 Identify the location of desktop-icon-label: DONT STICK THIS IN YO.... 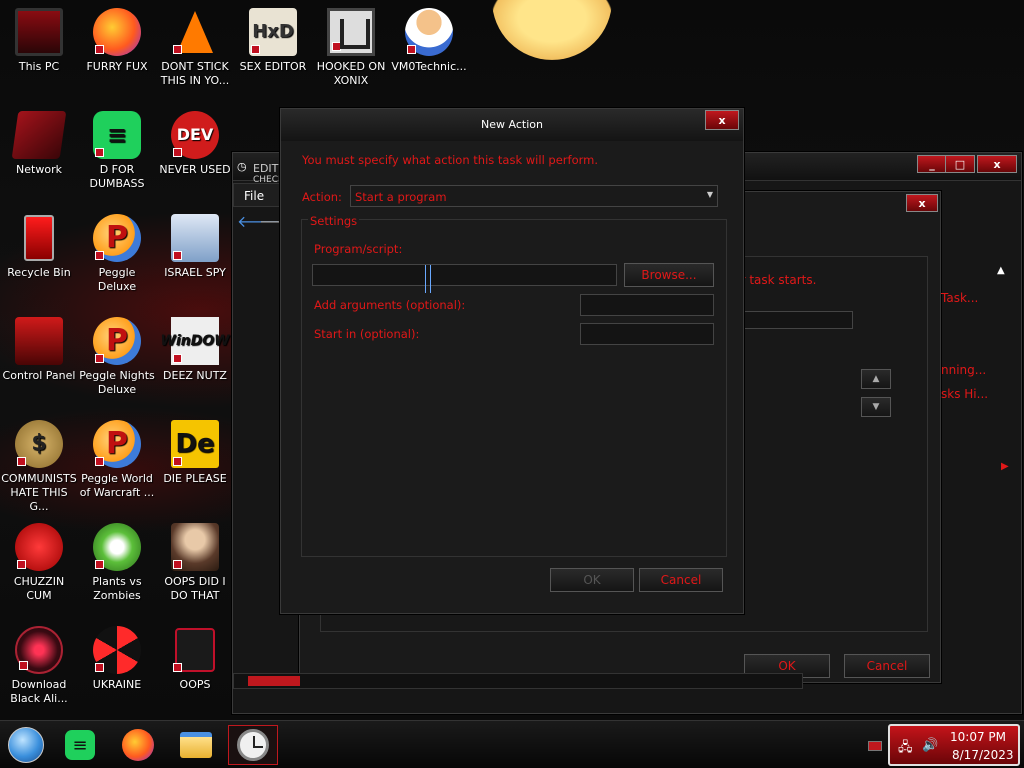
(195, 73).